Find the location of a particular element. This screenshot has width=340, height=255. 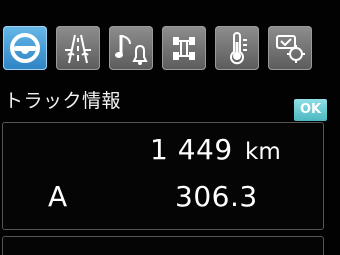

settings-icon is located at coordinates (290, 49).